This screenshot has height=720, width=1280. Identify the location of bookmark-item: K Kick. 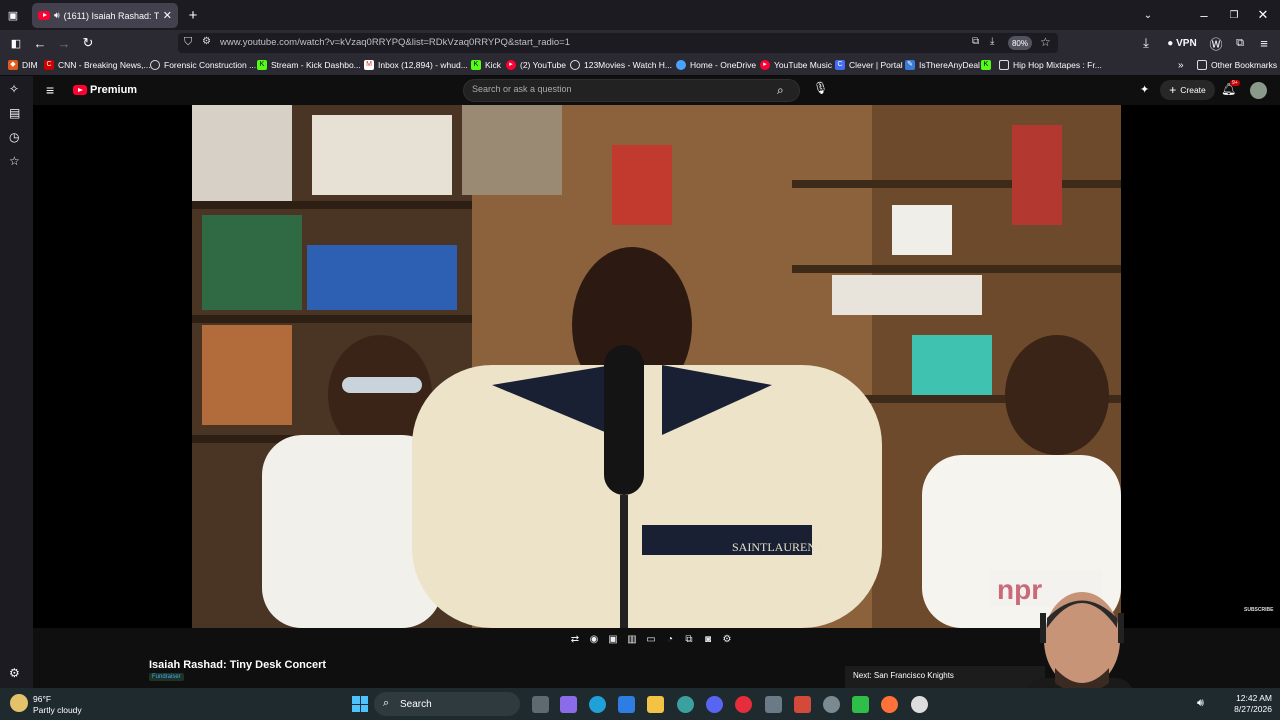
(486, 65).